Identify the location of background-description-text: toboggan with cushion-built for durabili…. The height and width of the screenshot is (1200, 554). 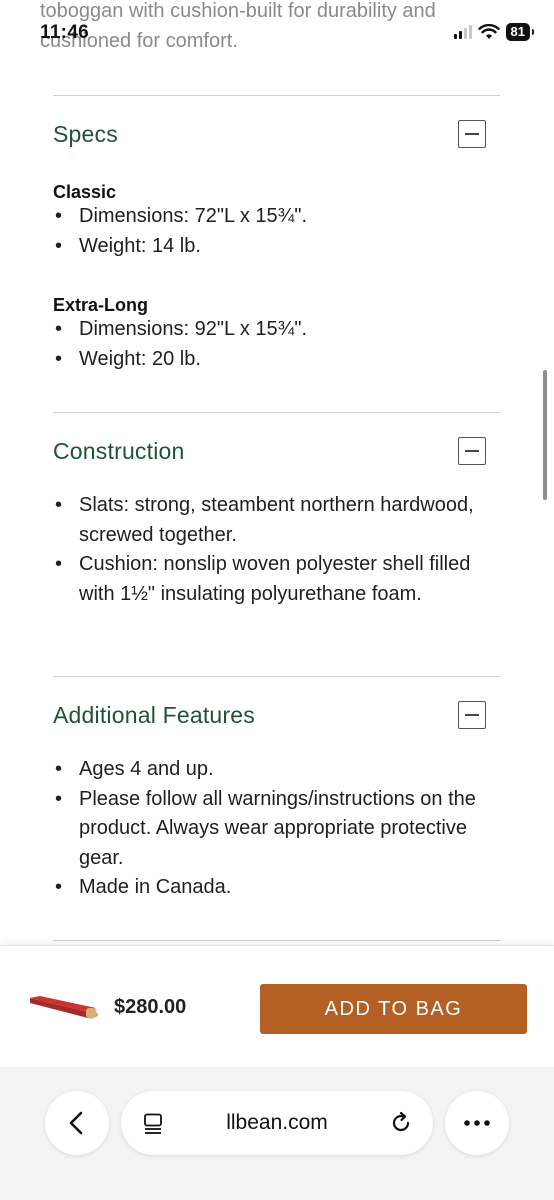
(238, 26).